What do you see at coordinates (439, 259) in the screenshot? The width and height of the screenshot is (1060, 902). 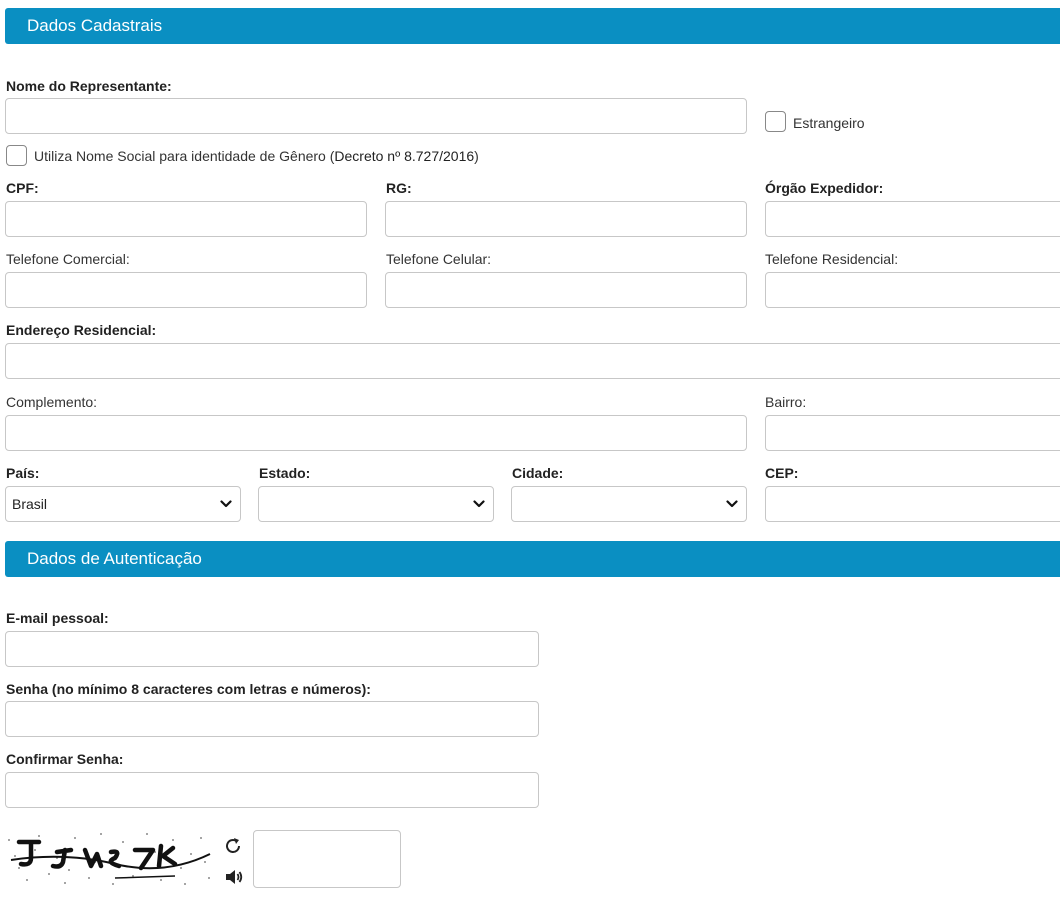 I see `telefone-celular-label: Telefone Celular:` at bounding box center [439, 259].